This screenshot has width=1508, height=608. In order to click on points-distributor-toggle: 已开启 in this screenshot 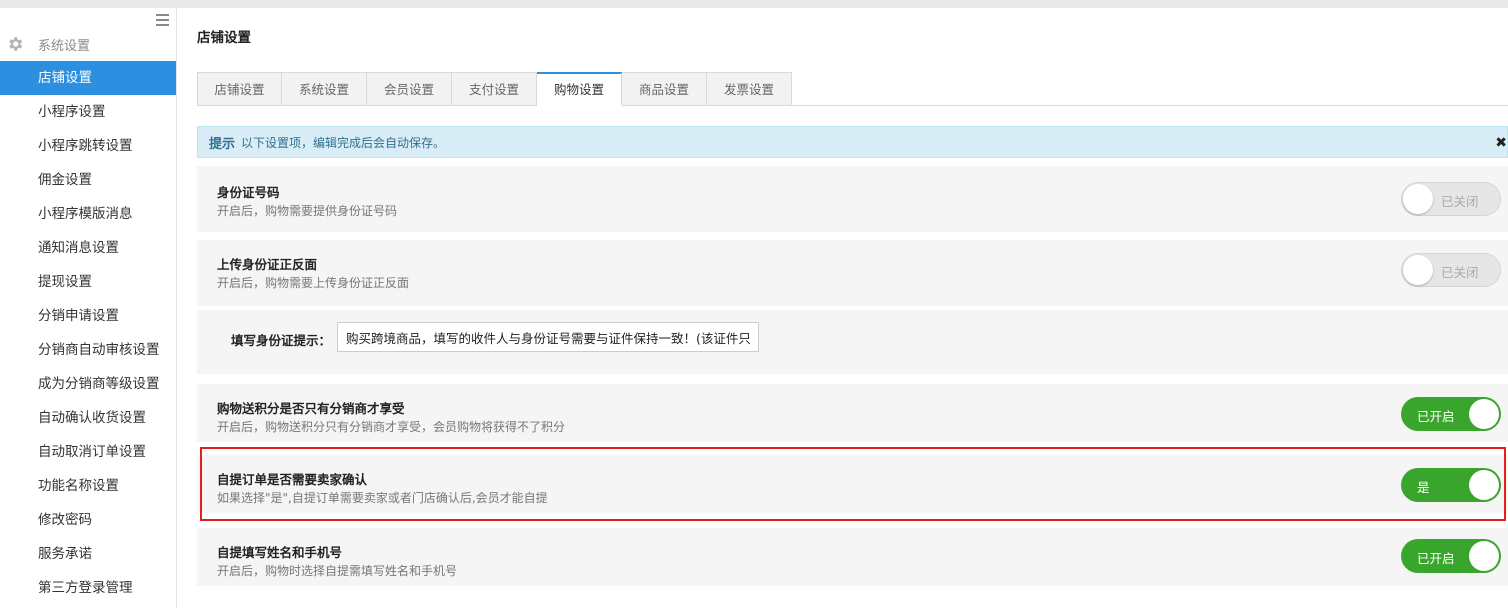, I will do `click(1451, 414)`.